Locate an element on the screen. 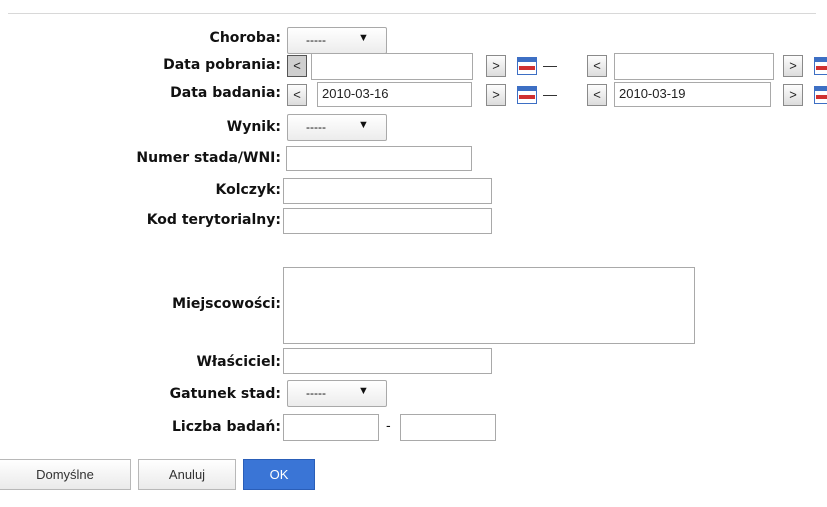 The image size is (827, 507). wlasciciel-label: Właściciel: is located at coordinates (238, 362).